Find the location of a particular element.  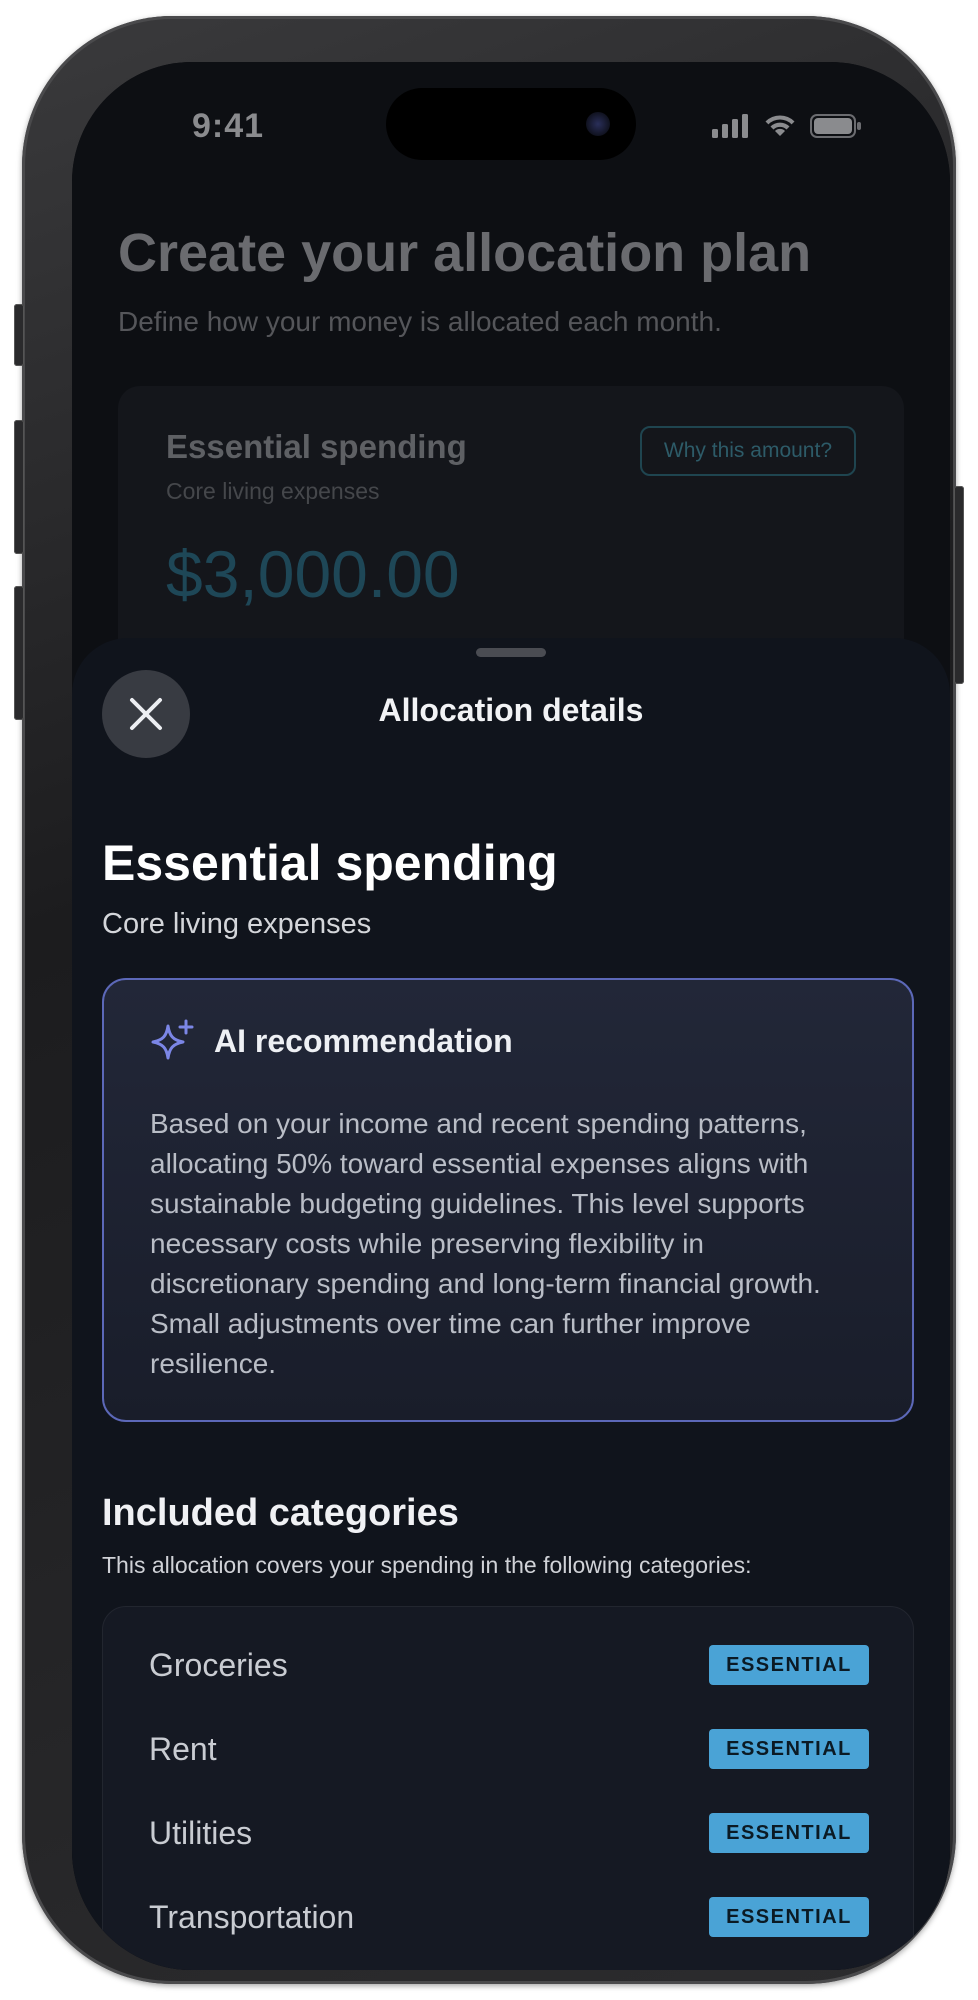

categories-title: Included categories is located at coordinates (280, 1513).